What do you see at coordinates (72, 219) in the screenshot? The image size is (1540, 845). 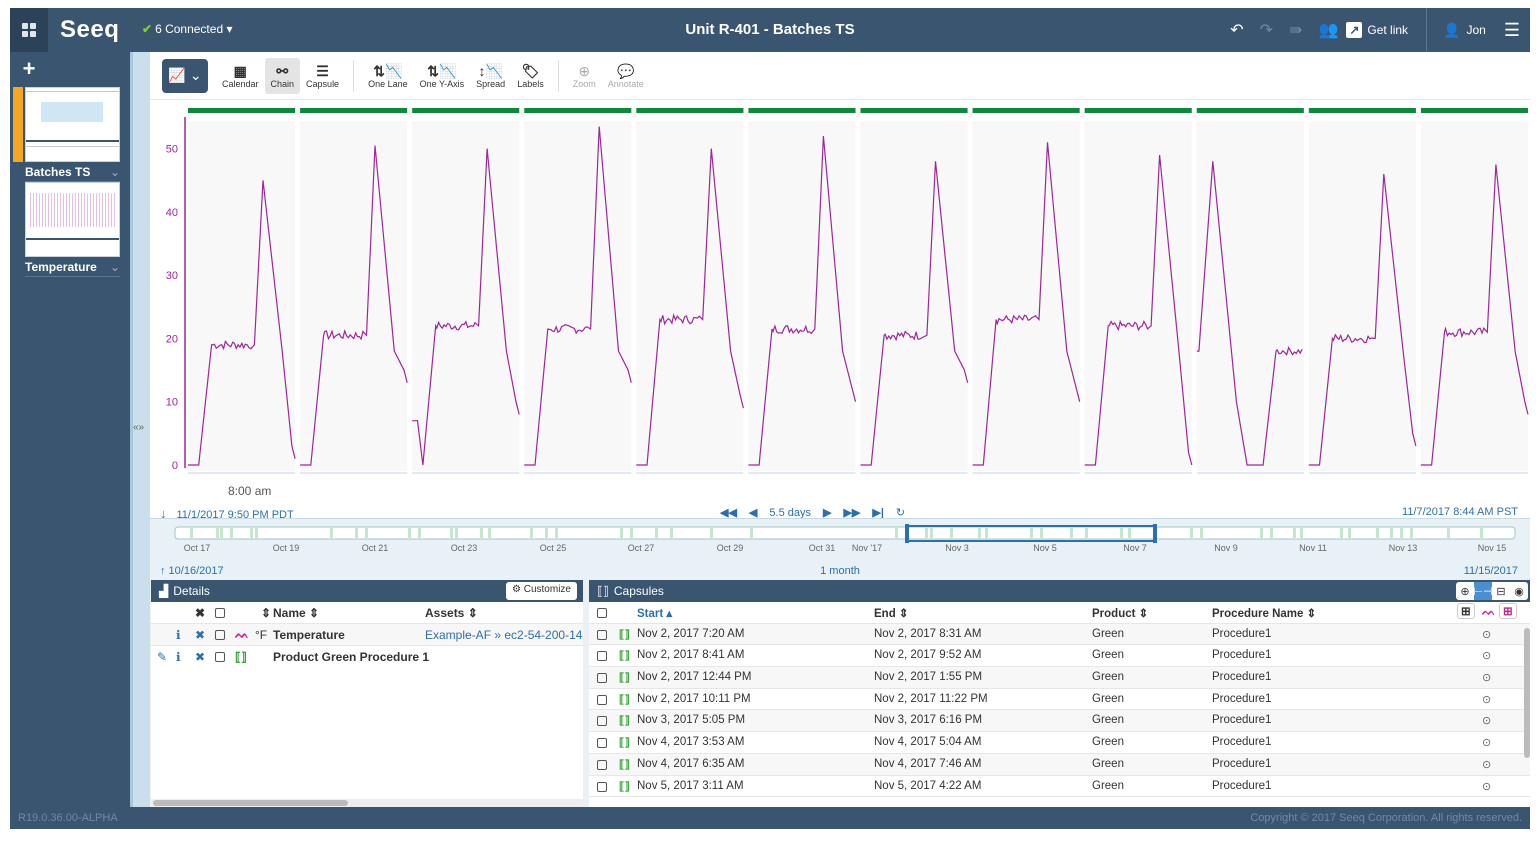 I see `worksheet-thumbnail-temperature` at bounding box center [72, 219].